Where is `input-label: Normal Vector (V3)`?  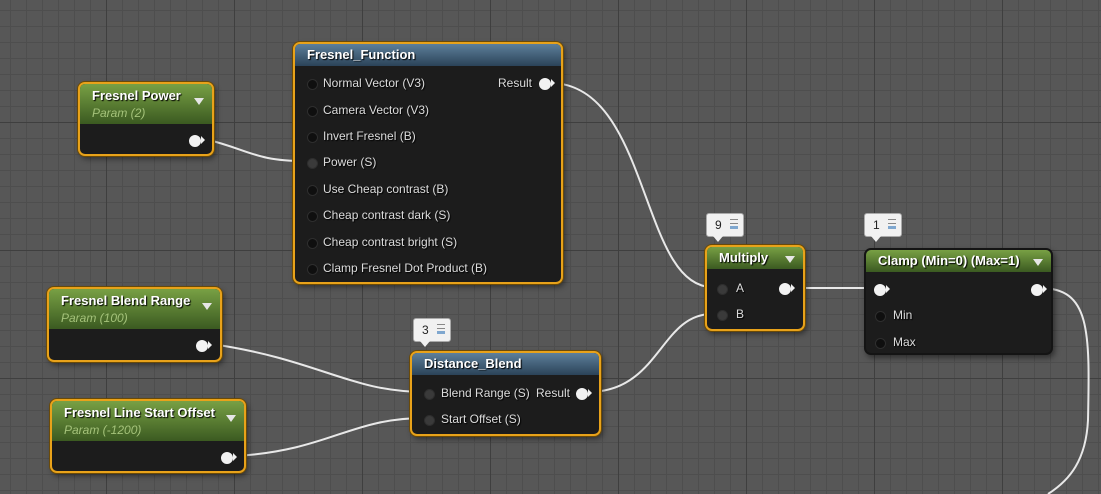
input-label: Normal Vector (V3) is located at coordinates (374, 83).